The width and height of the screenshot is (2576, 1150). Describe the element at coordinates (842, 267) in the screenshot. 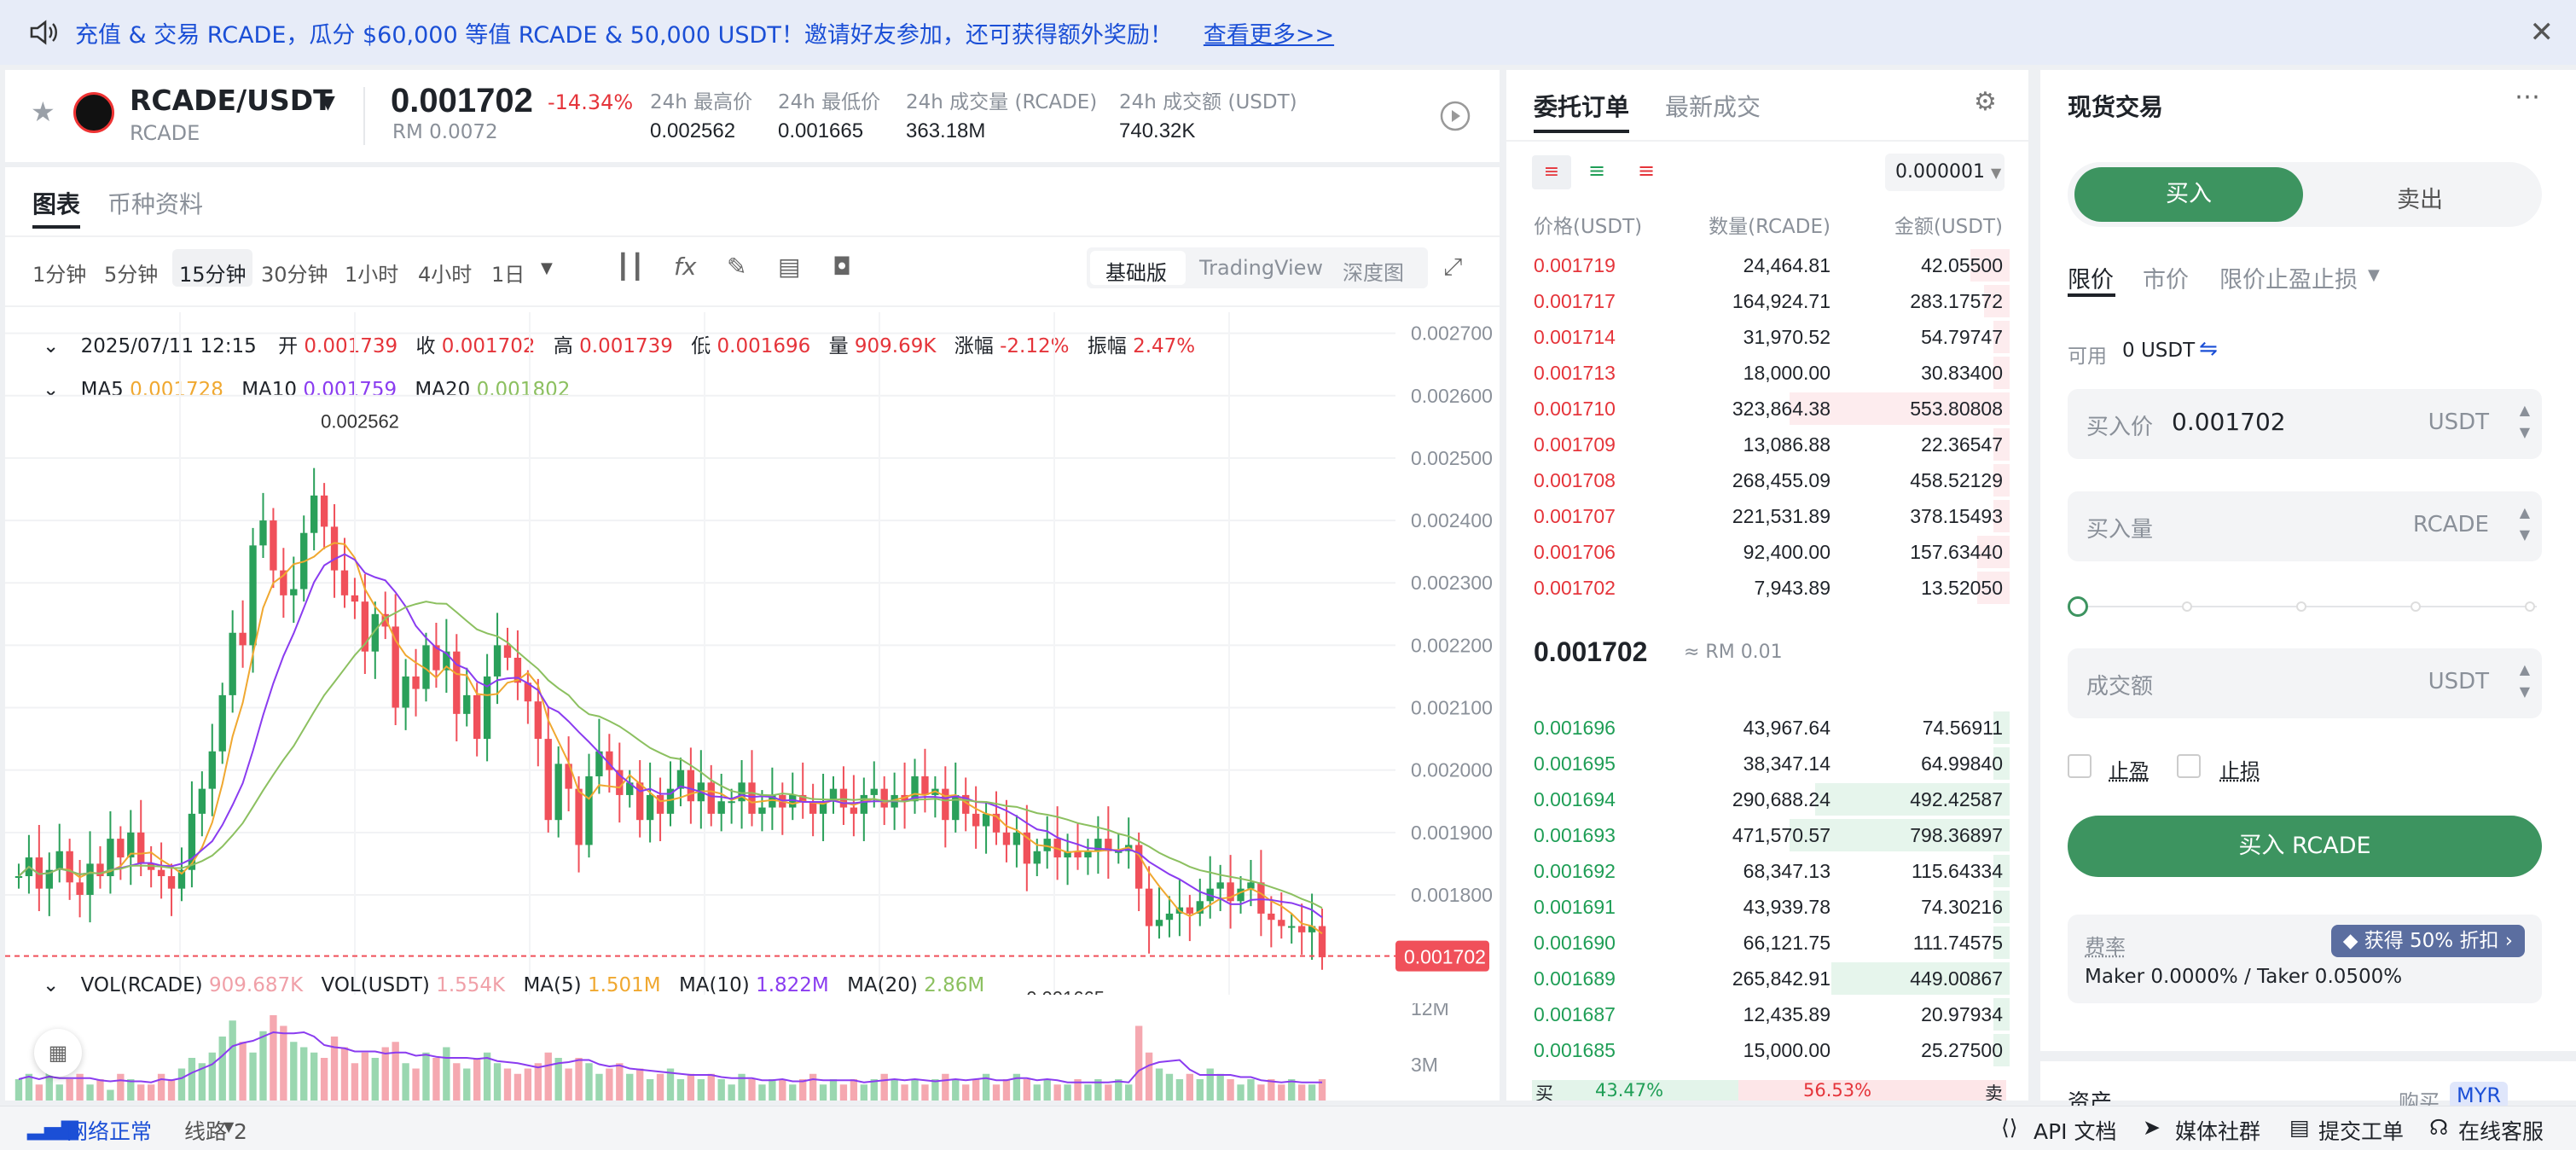

I see `camera-icon: ◘` at that location.